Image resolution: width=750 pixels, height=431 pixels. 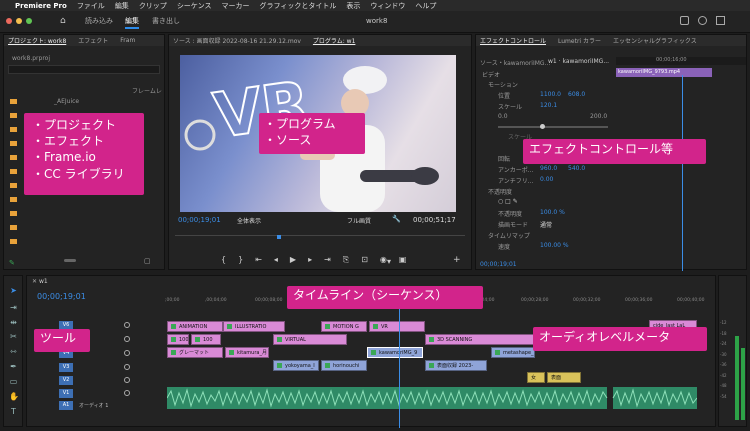 I want to click on menu-marker: マーカー, so click(x=235, y=6).